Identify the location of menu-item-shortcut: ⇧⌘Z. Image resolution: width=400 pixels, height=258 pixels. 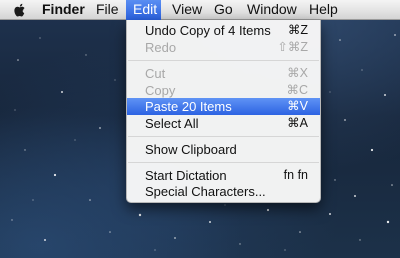
(292, 47).